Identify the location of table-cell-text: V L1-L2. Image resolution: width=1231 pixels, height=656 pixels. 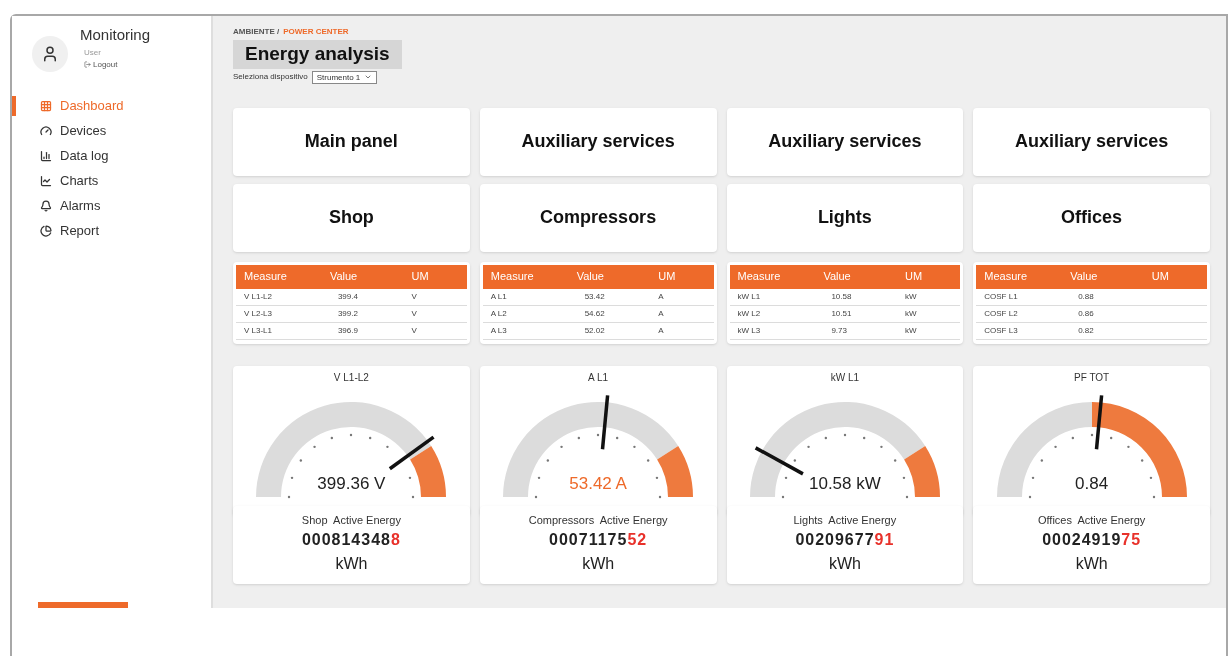
(259, 296).